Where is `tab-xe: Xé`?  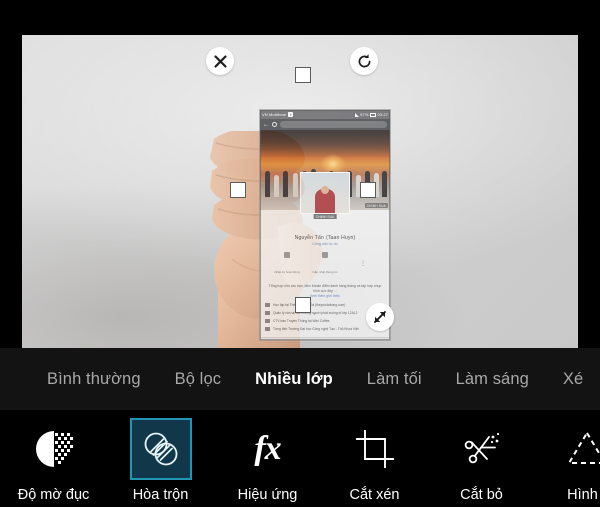 tab-xe: Xé is located at coordinates (573, 379).